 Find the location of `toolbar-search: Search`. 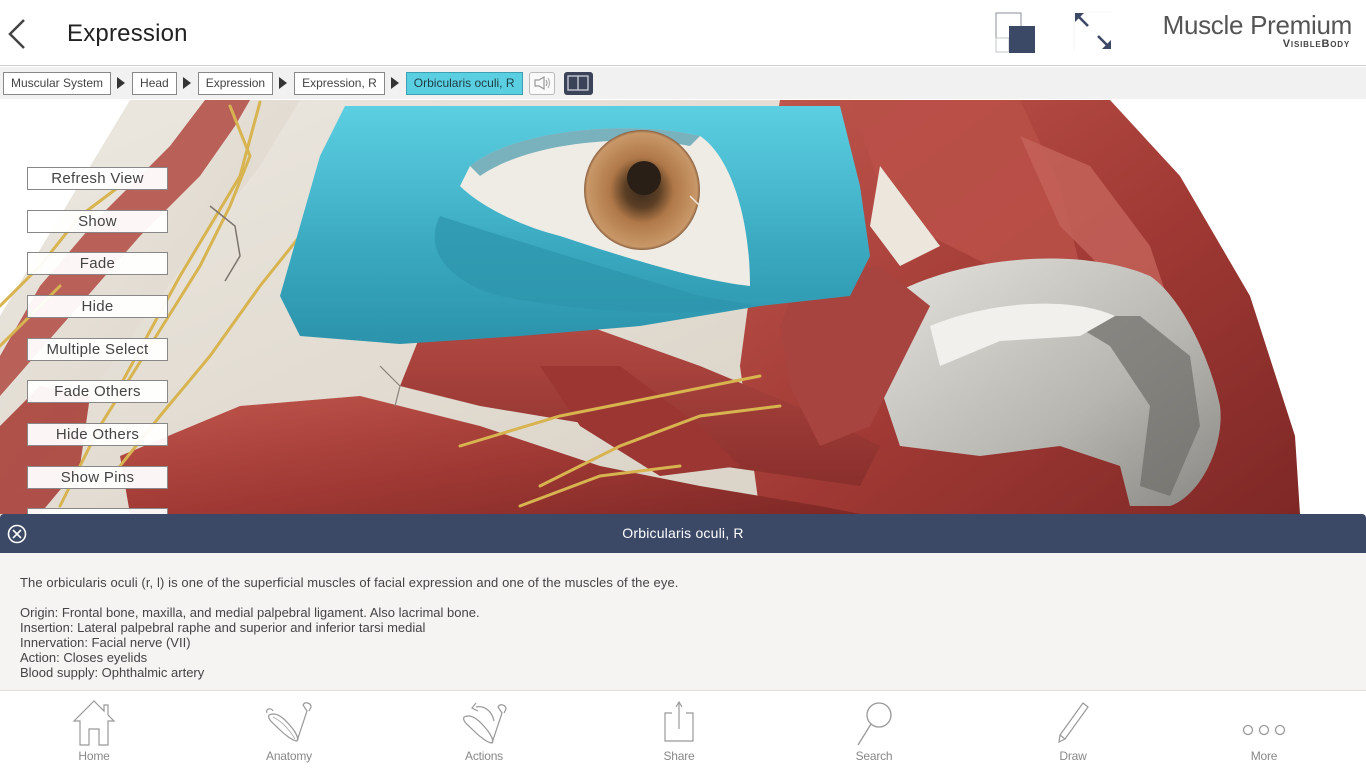

toolbar-search: Search is located at coordinates (874, 729).